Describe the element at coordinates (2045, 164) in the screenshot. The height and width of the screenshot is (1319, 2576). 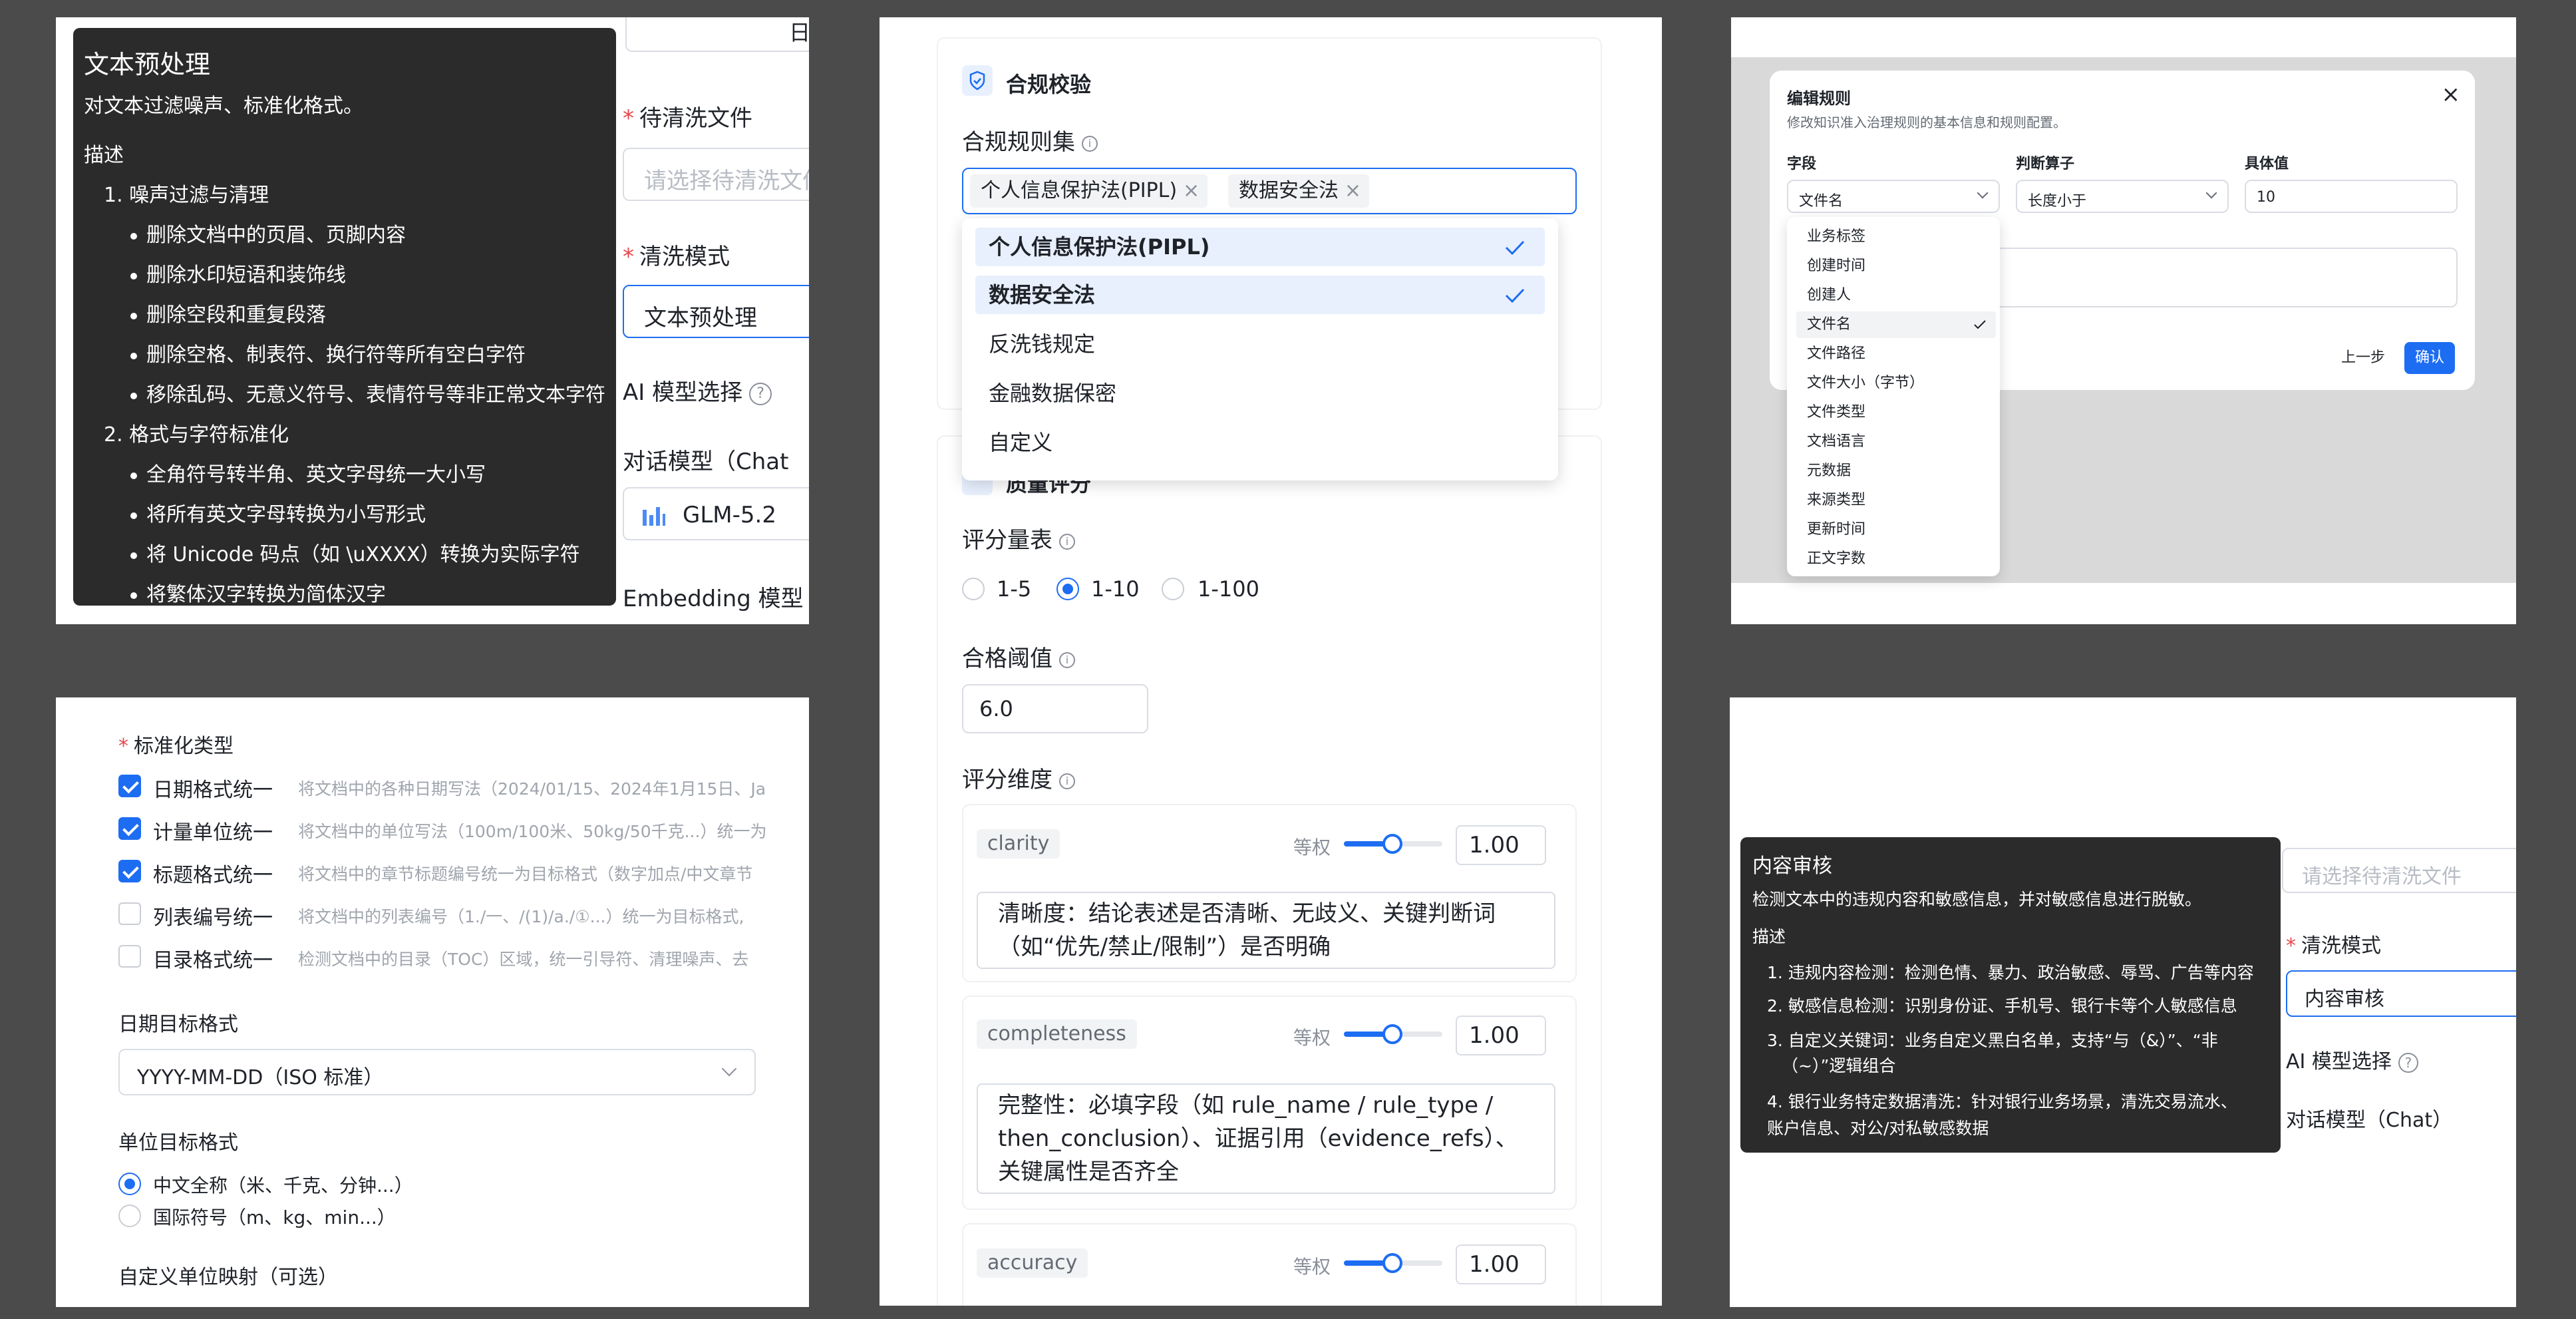
I see `col-operator-label: 判断算子` at that location.